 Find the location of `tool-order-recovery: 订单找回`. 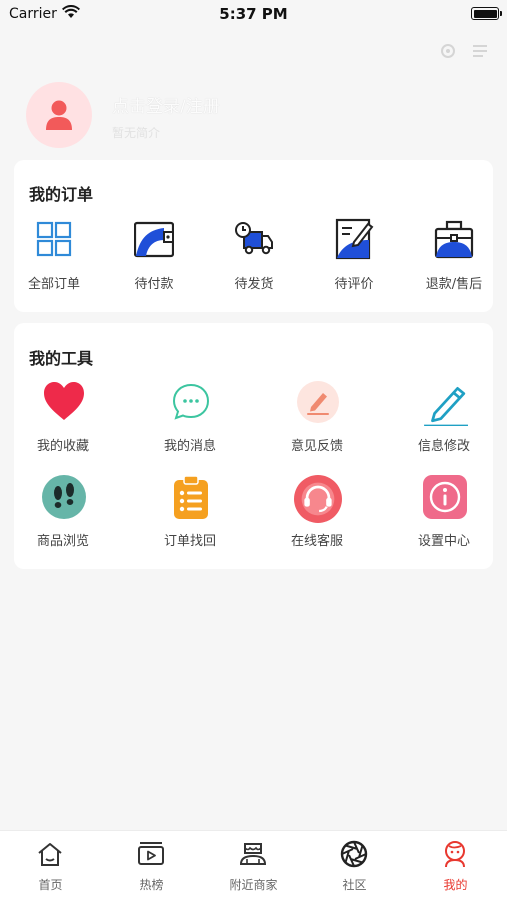

tool-order-recovery: 订单找回 is located at coordinates (190, 516).